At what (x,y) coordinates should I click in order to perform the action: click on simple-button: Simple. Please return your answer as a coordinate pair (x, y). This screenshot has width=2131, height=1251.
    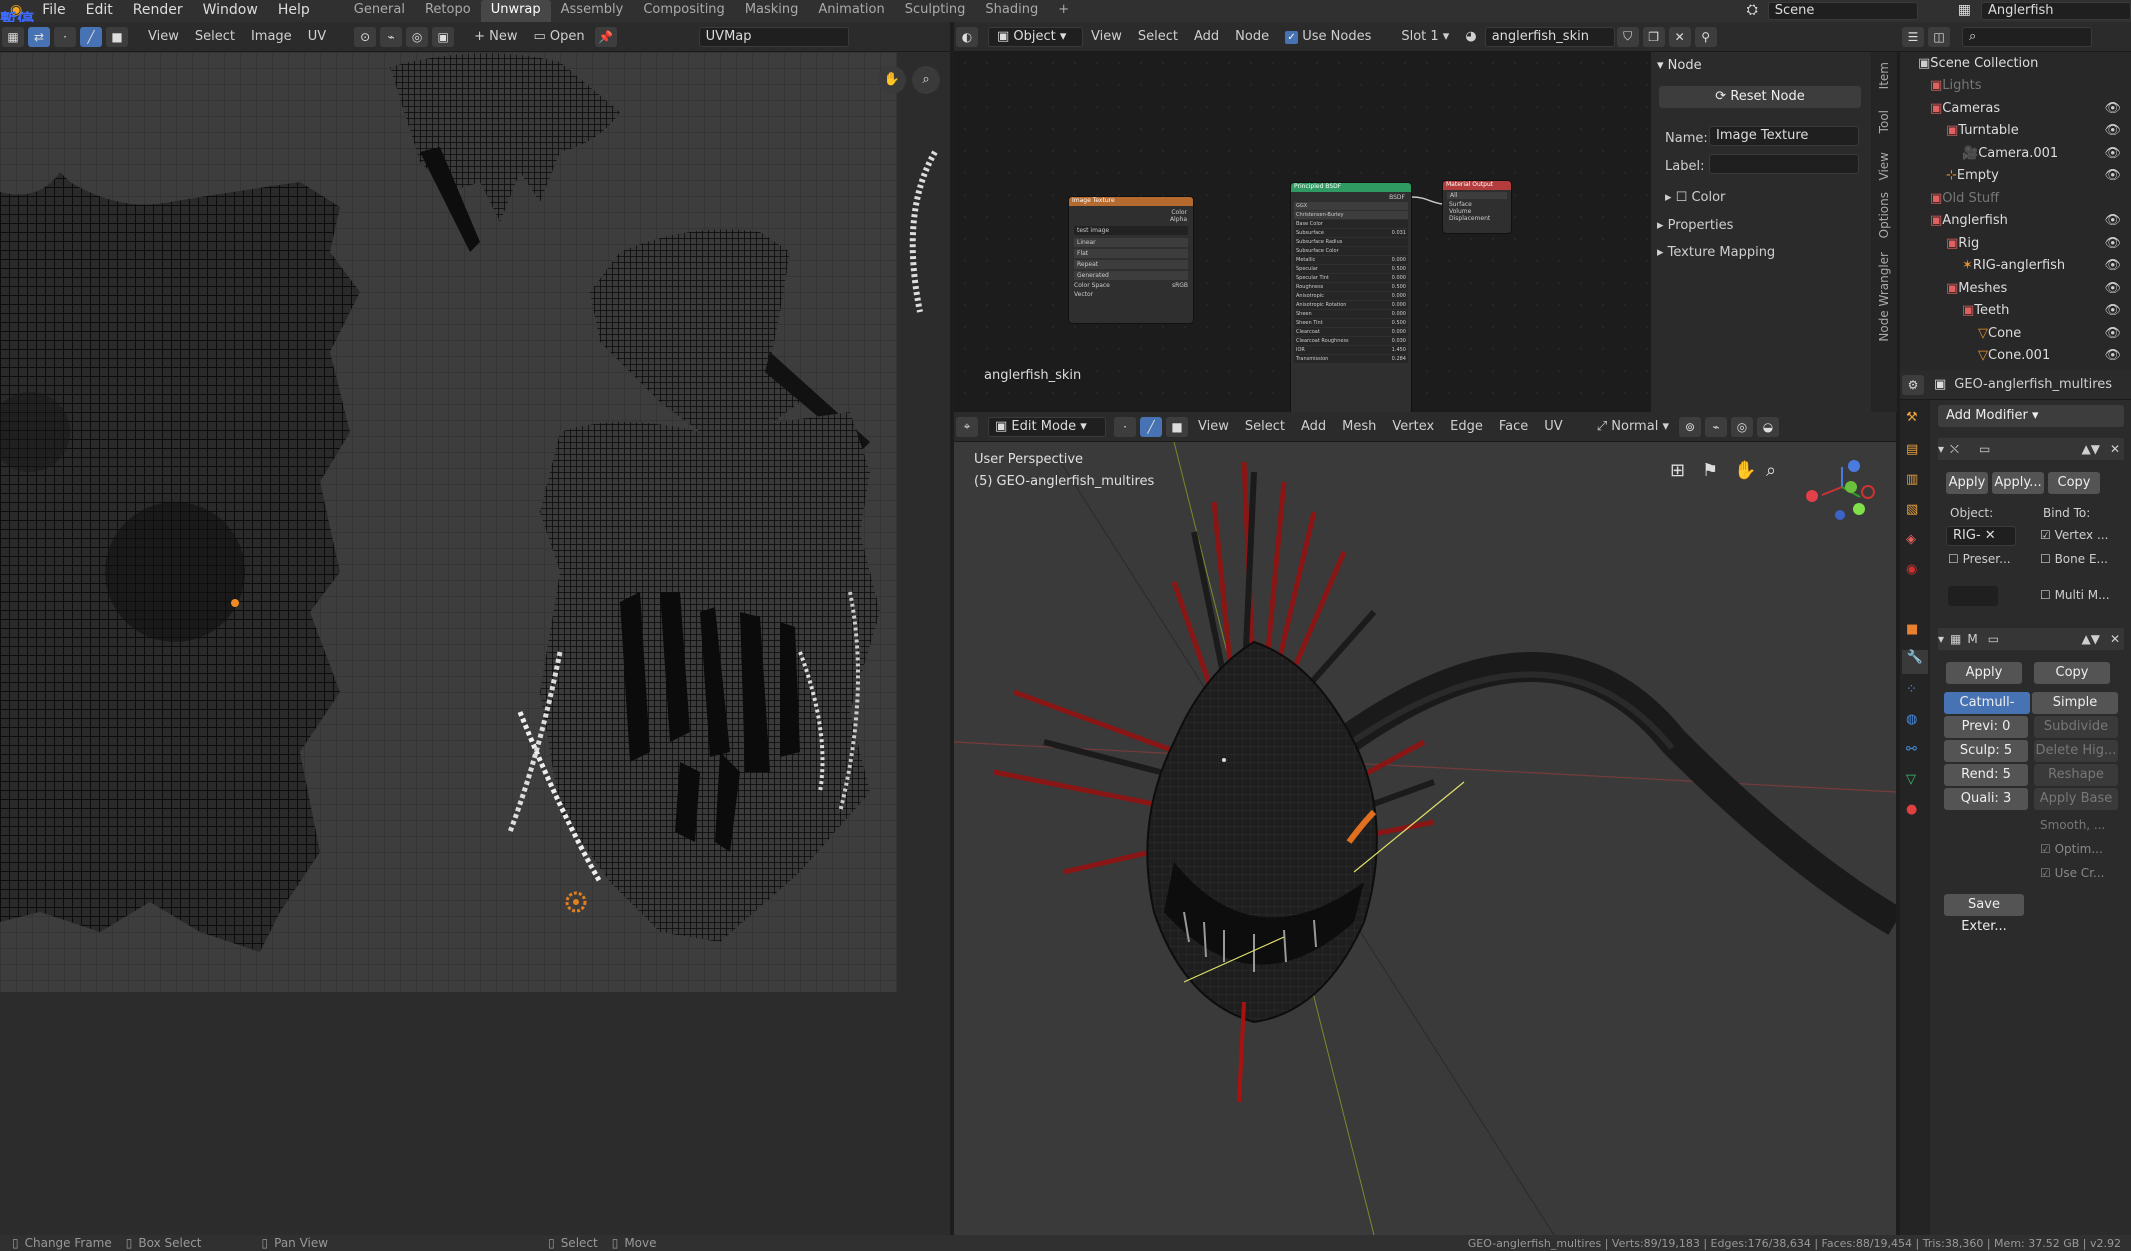
    Looking at the image, I should click on (2075, 703).